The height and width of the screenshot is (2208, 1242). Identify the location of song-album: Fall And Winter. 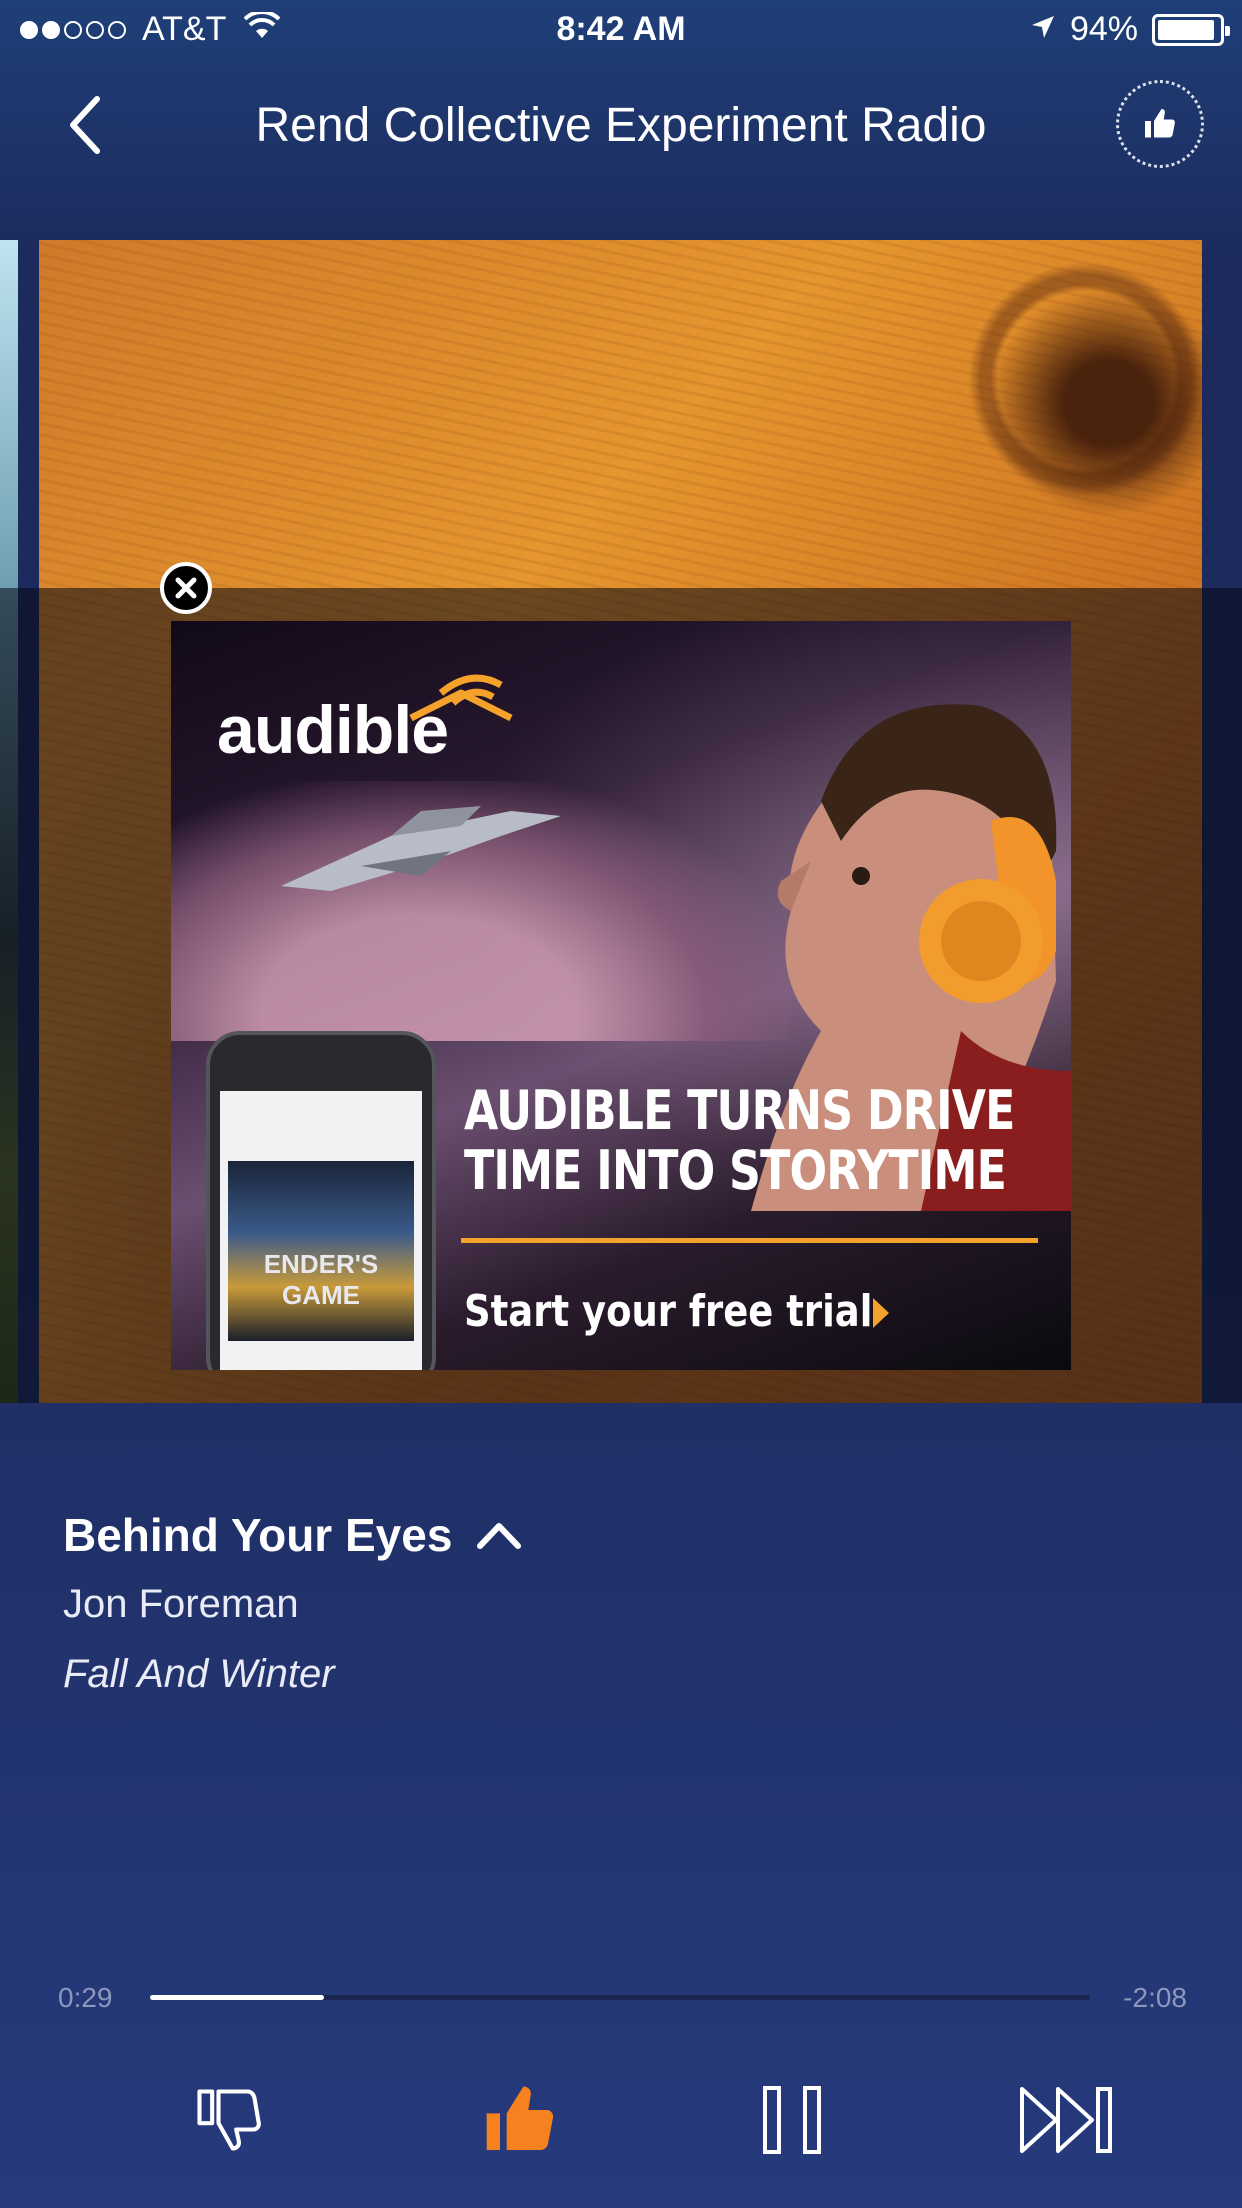
(199, 1674).